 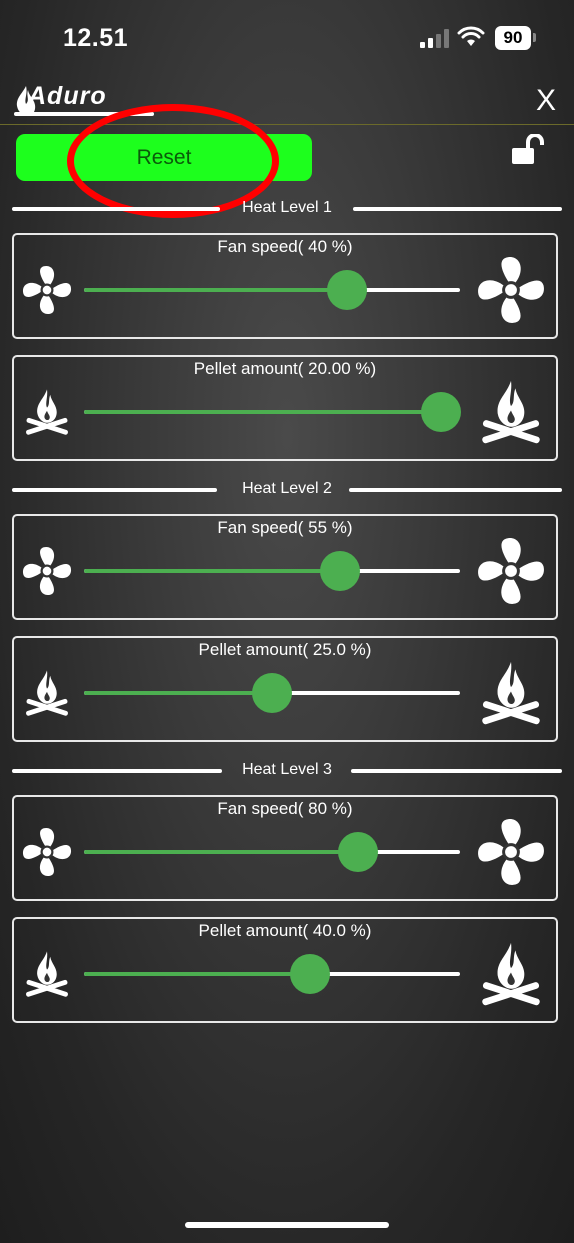 I want to click on pellet-amount-card: Pellet amount( 25.0 %), so click(x=285, y=689).